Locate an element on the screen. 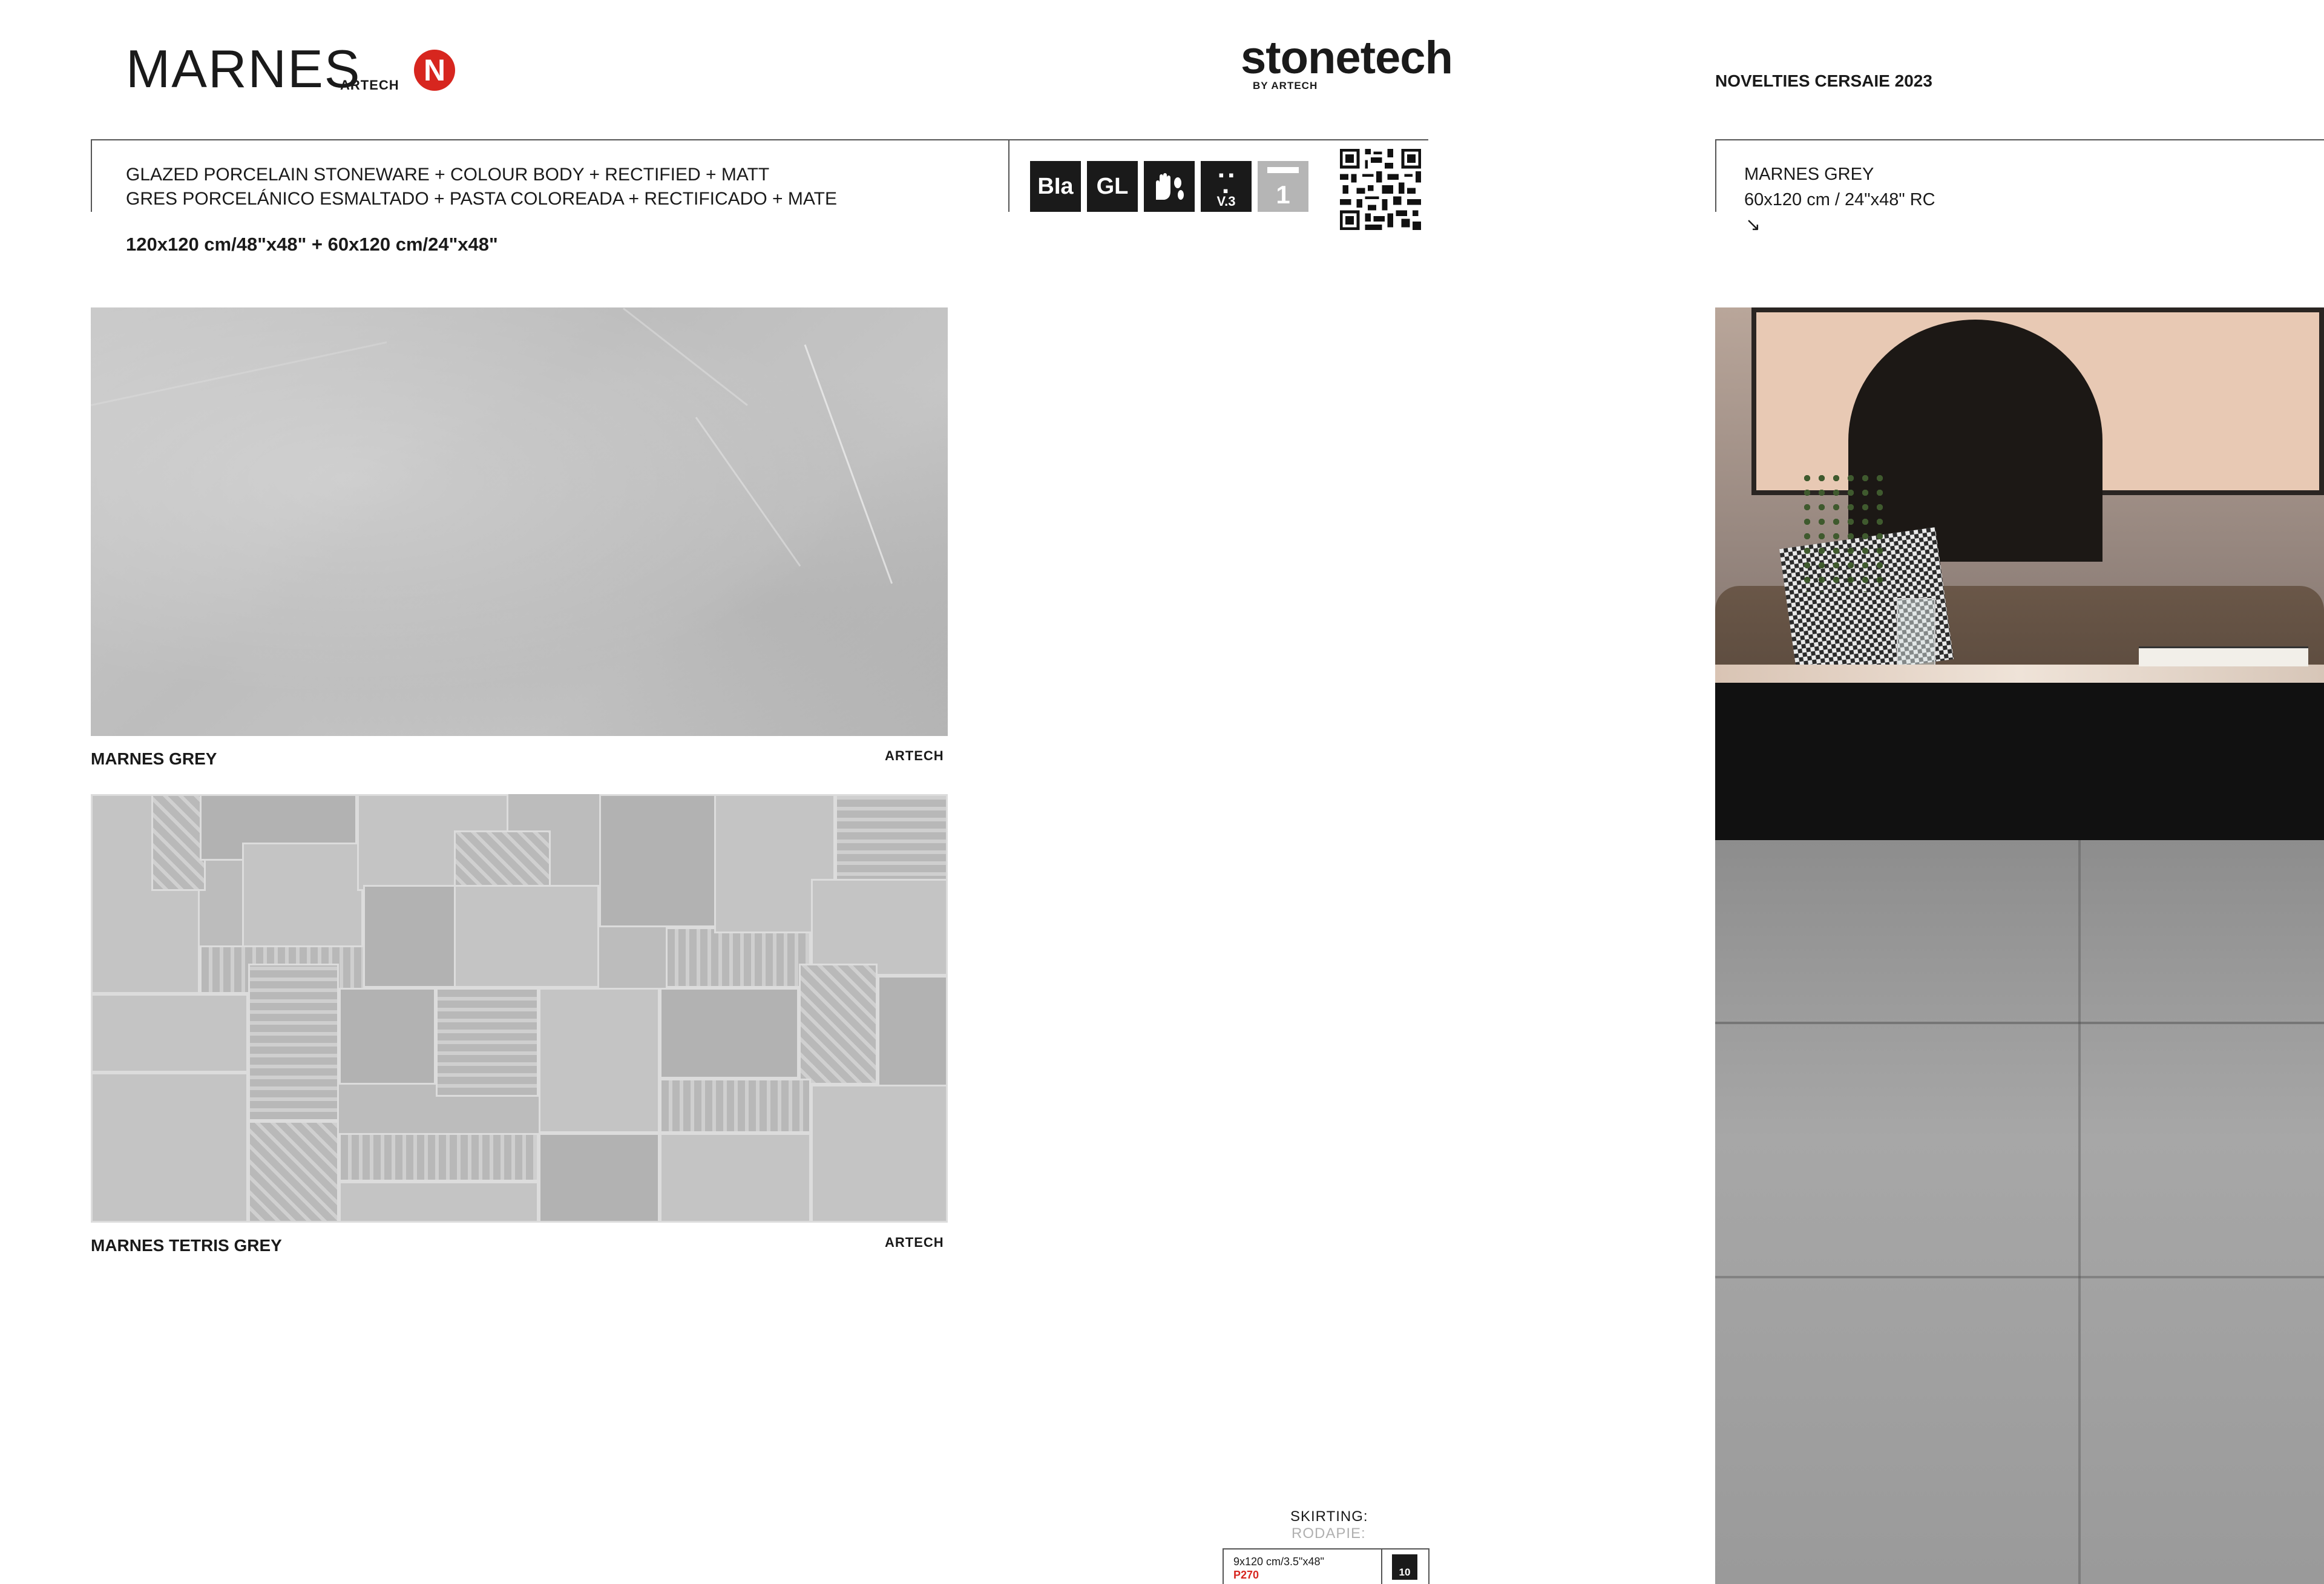 This screenshot has width=2324, height=1584. hand-feet-icon is located at coordinates (1169, 187).